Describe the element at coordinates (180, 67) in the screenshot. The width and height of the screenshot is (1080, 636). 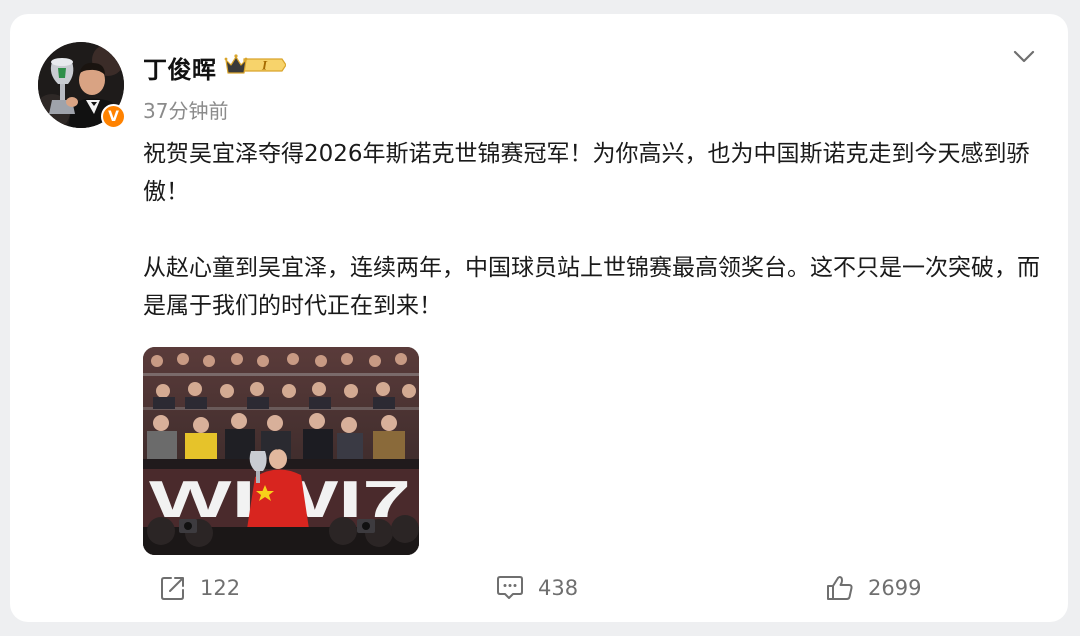
I see `author-name: 丁俊晖` at that location.